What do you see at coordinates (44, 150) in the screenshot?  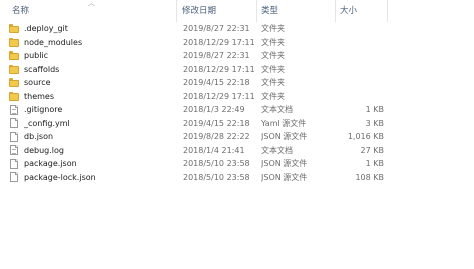 I see `file-name: debug.log` at bounding box center [44, 150].